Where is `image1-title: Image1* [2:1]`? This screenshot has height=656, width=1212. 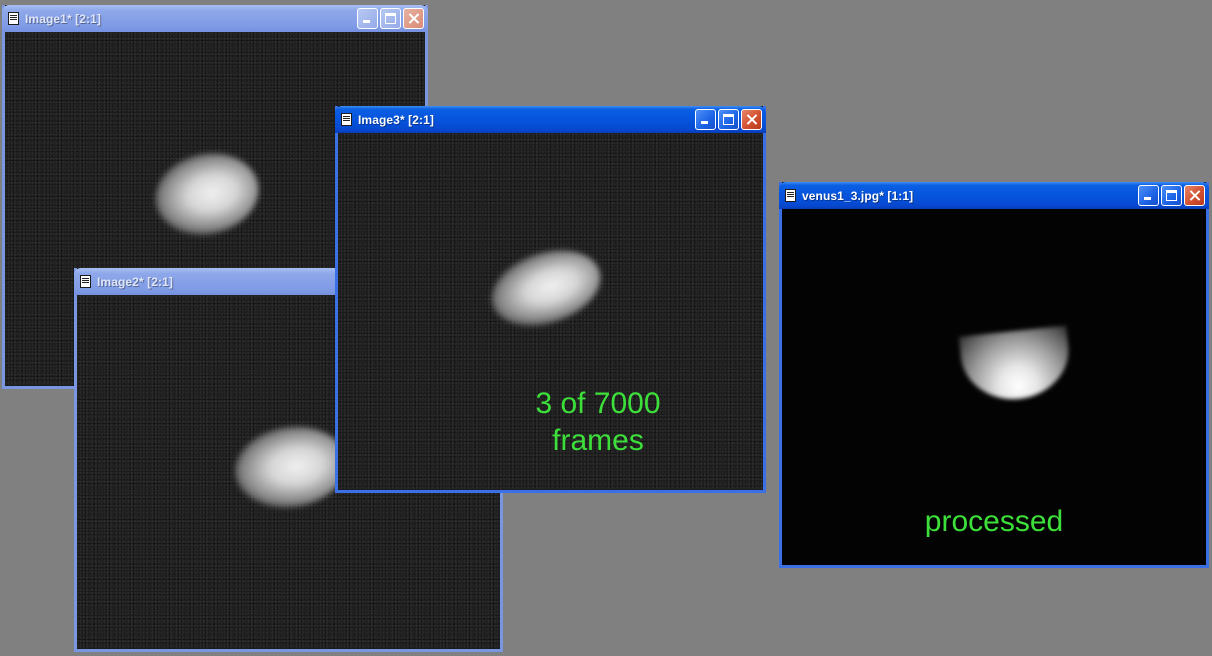
image1-title: Image1* [2:1] is located at coordinates (63, 18).